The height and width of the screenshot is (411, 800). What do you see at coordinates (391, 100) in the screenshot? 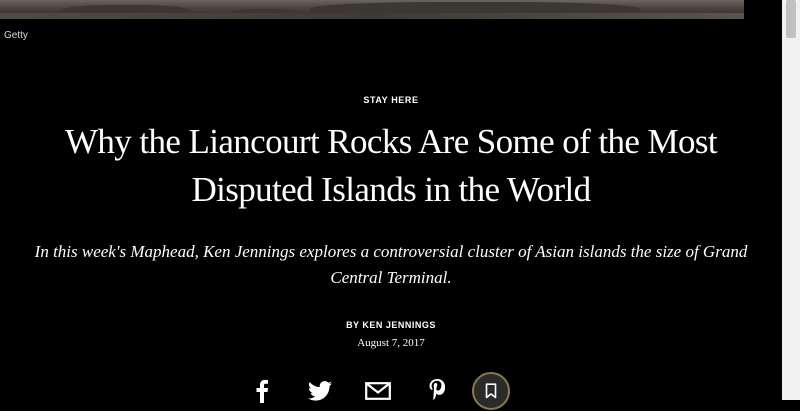
I see `section-rubric: STAY HERE` at bounding box center [391, 100].